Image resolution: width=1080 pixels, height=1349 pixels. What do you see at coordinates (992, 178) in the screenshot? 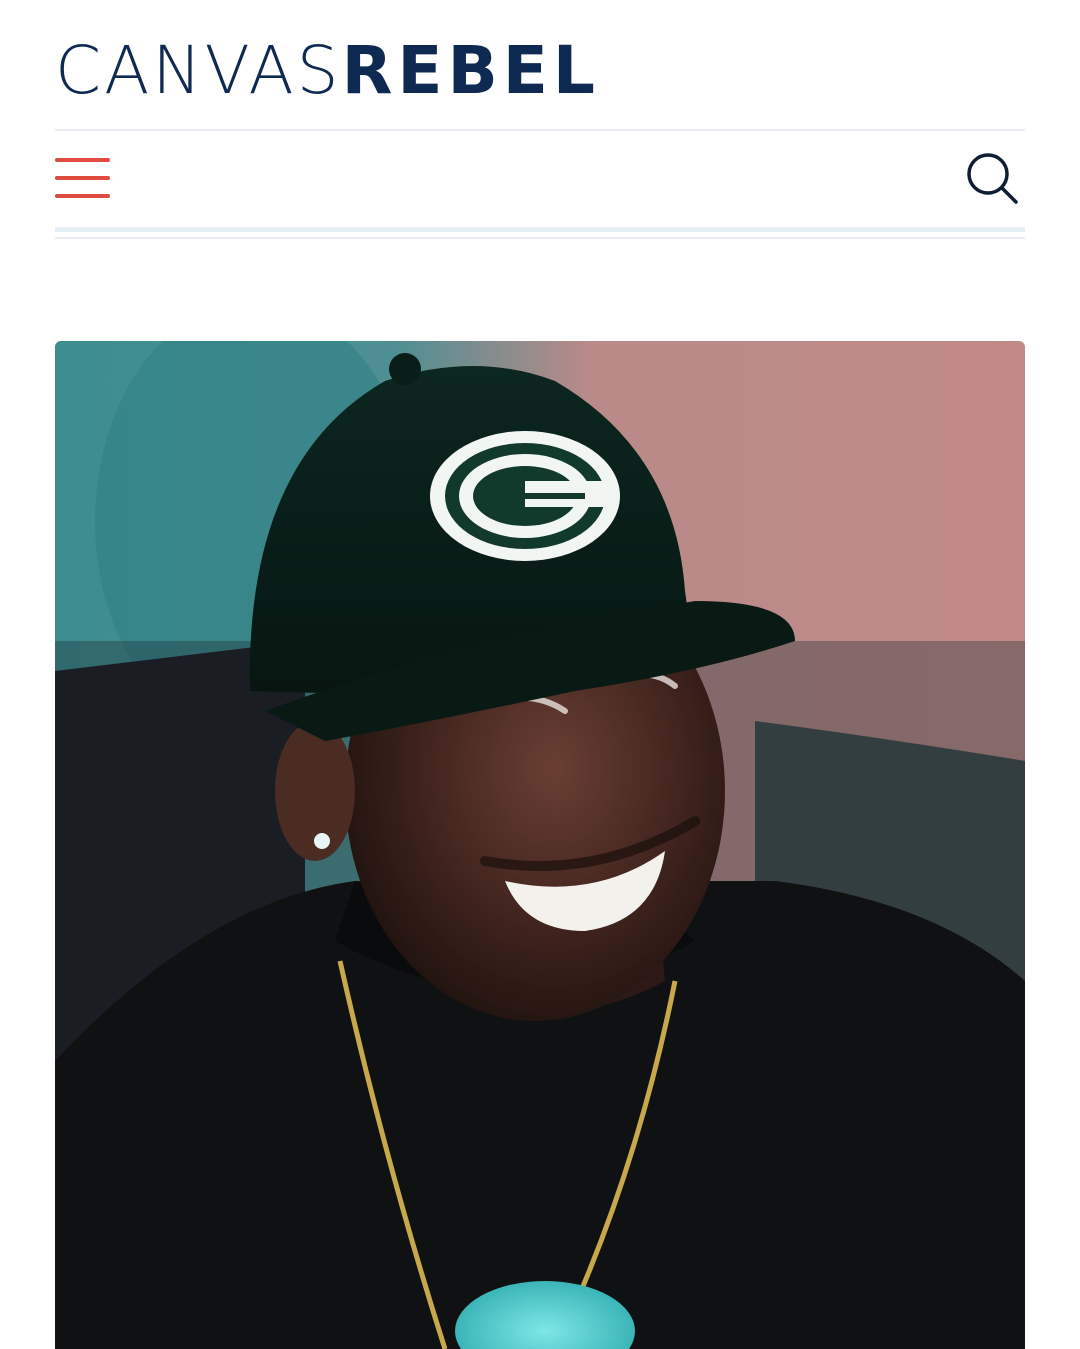
I see `search-icon` at bounding box center [992, 178].